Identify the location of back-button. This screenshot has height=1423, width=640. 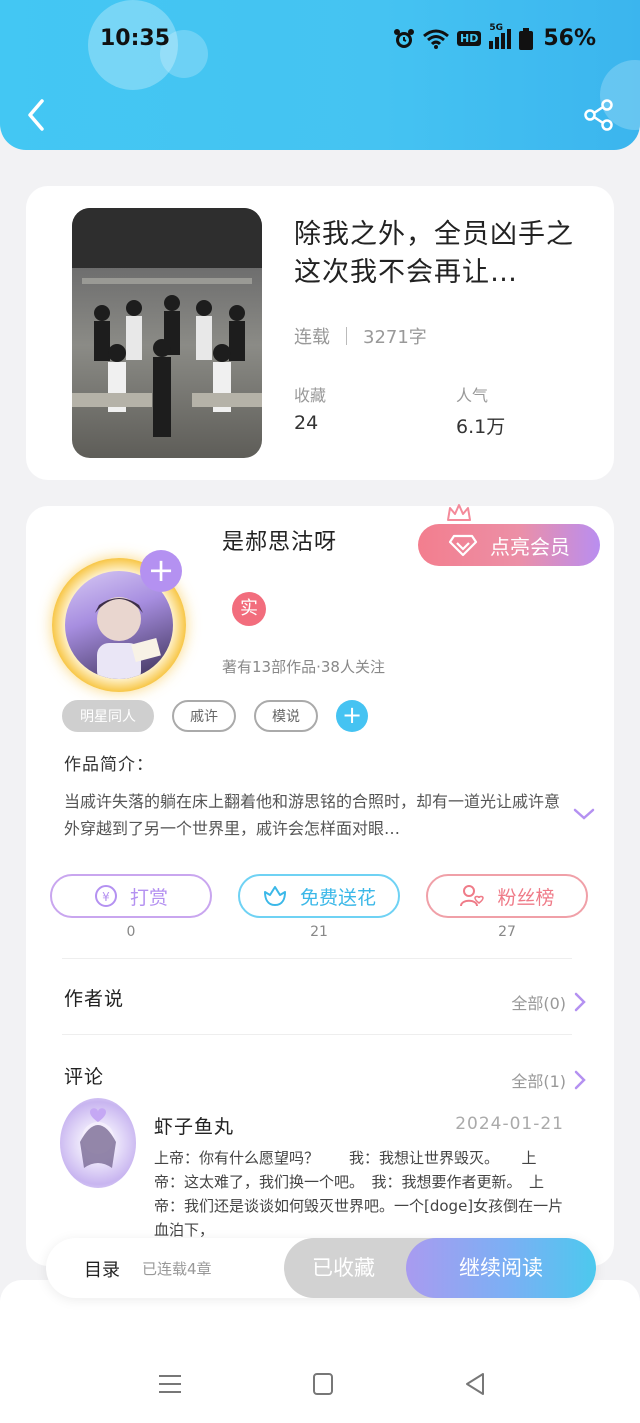
(36, 115).